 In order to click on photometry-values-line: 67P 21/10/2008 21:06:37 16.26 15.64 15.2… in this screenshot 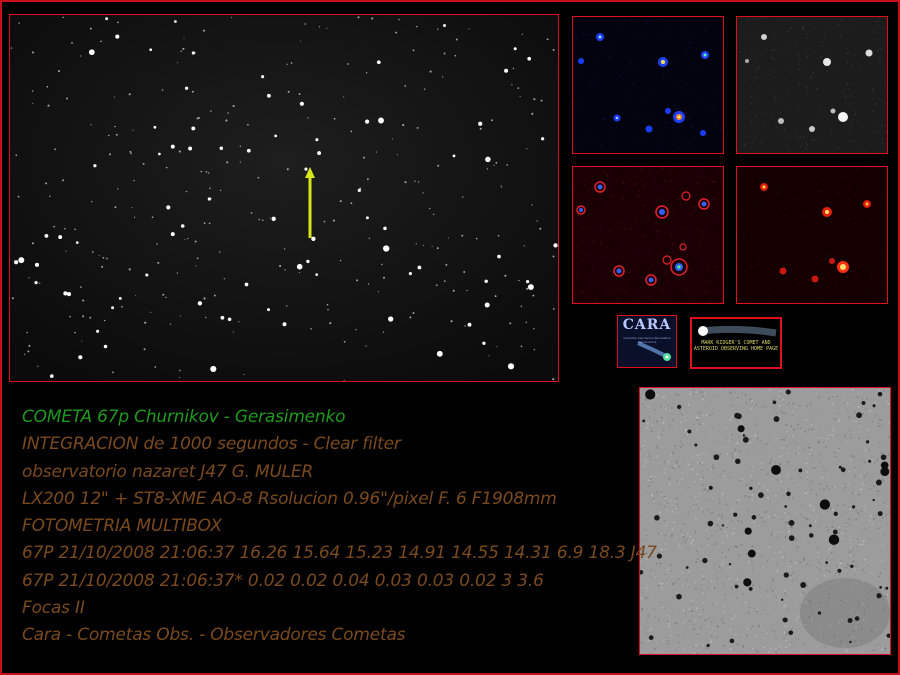, I will do `click(339, 553)`.